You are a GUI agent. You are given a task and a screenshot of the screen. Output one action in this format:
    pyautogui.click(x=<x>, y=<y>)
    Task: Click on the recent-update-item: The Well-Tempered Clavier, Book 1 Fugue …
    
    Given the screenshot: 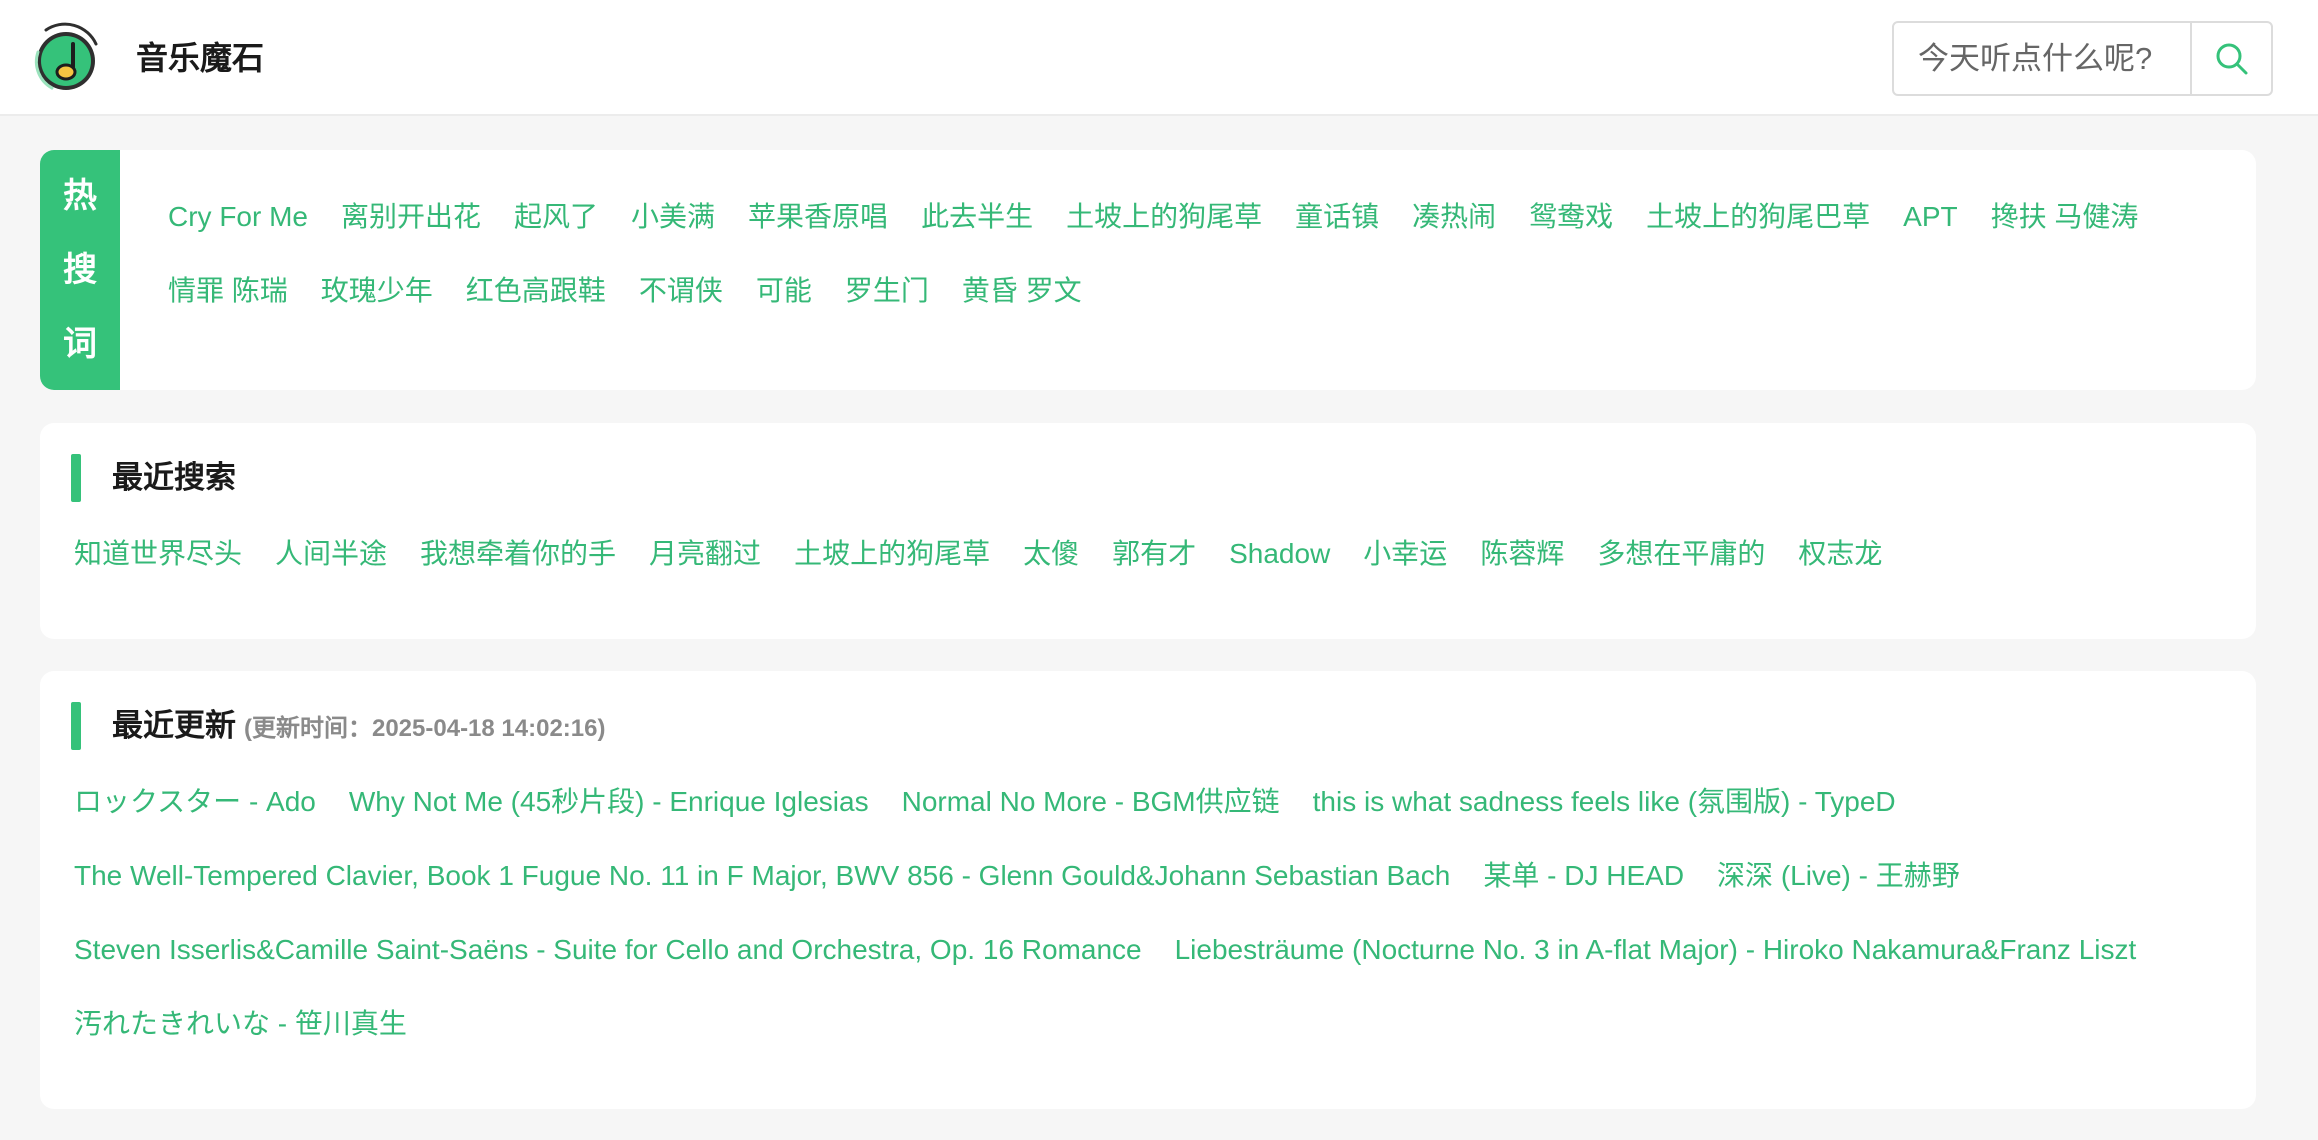 What is the action you would take?
    pyautogui.click(x=762, y=876)
    